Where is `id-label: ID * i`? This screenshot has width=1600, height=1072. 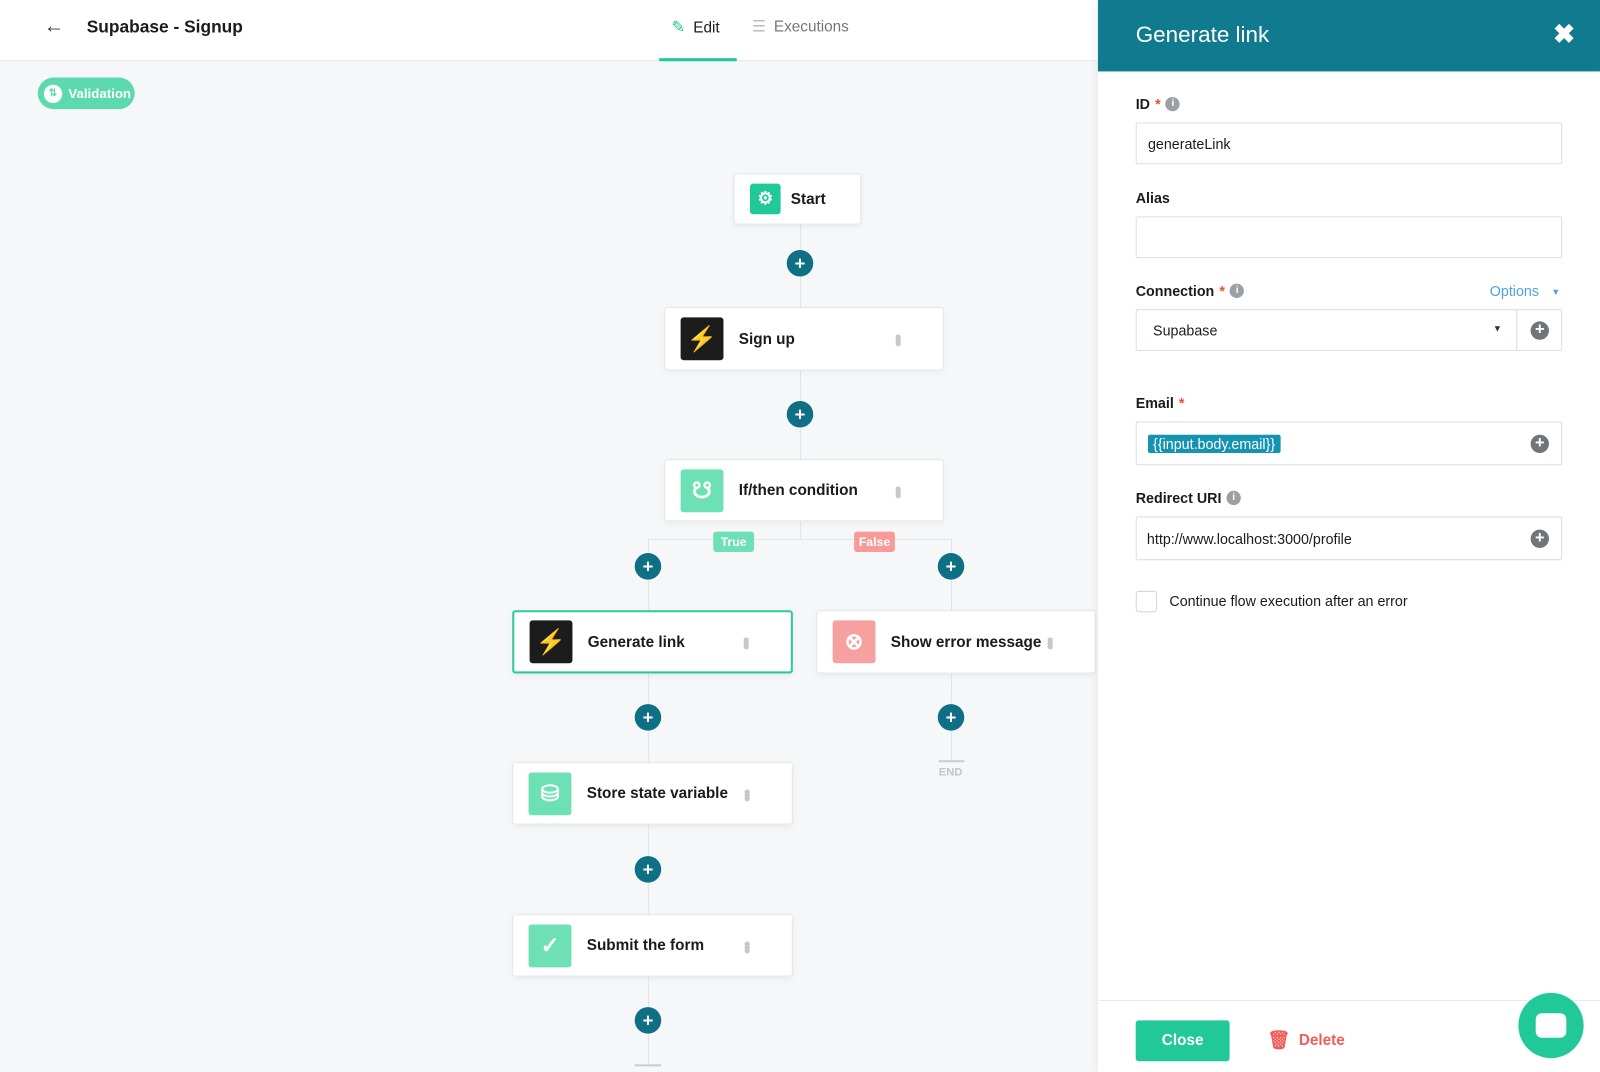 id-label: ID * i is located at coordinates (1158, 104).